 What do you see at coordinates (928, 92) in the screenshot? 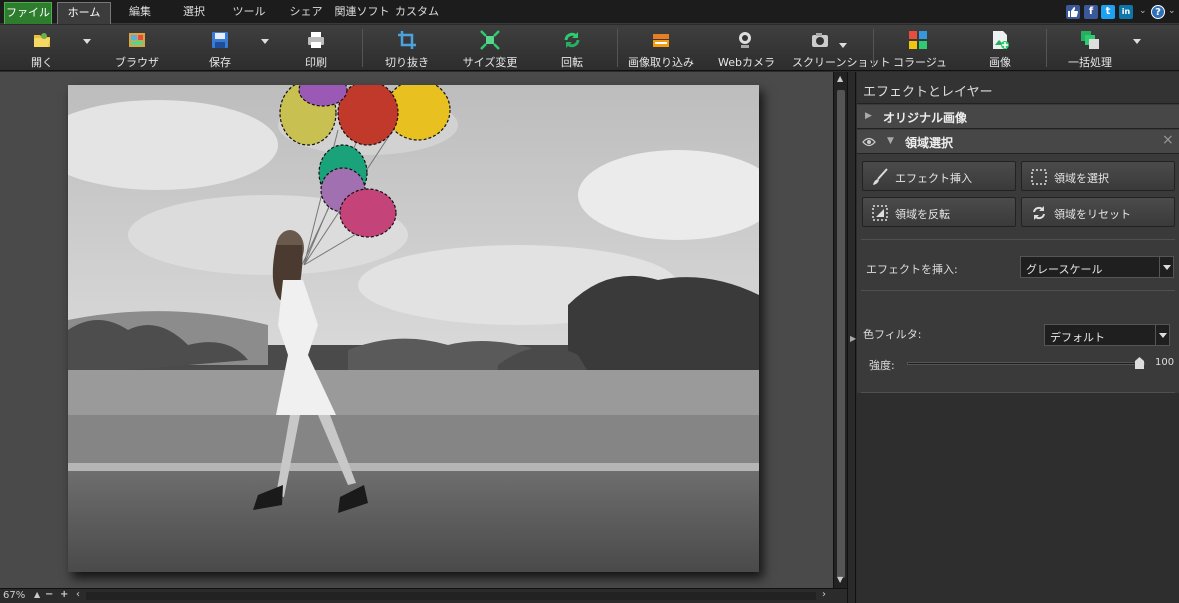
I see `panel-title: エフェクトとレイヤー` at bounding box center [928, 92].